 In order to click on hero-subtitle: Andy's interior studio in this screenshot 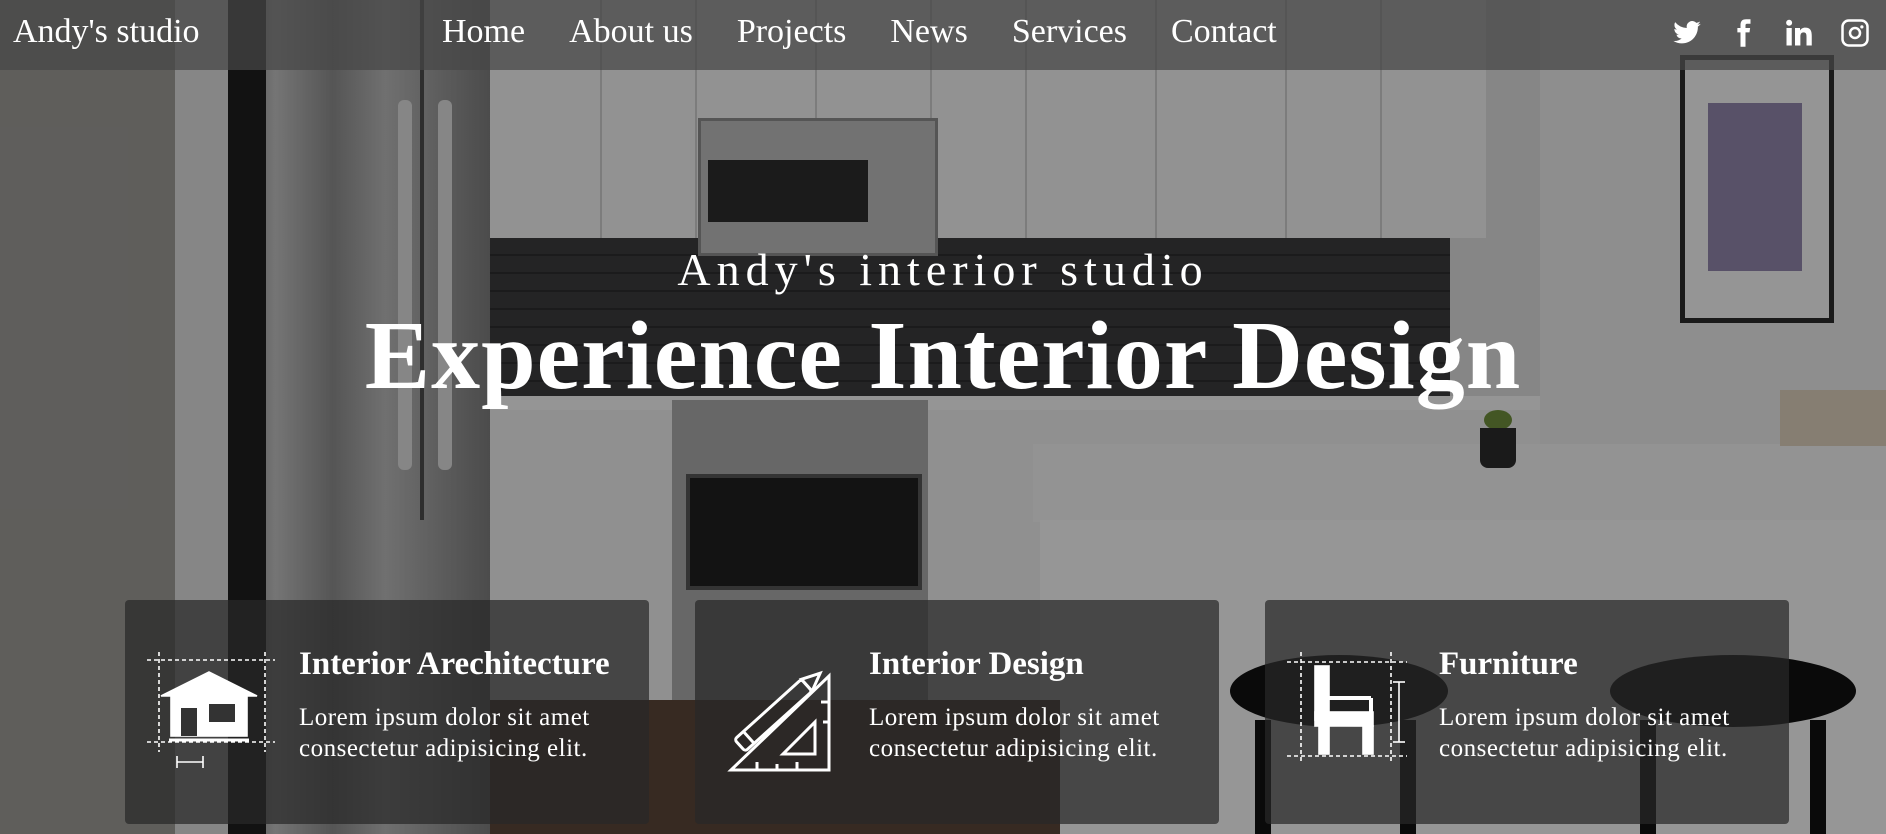, I will do `click(943, 269)`.